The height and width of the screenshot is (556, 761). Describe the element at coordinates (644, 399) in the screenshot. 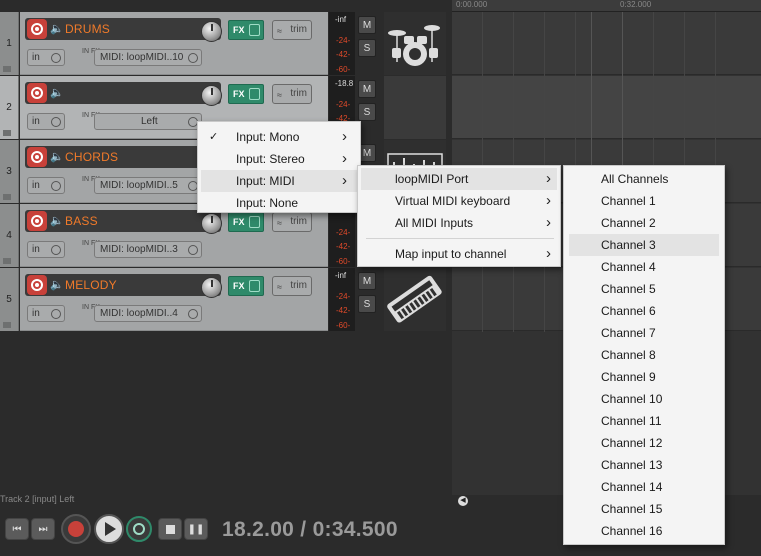

I see `menu-item-channel: Channel 10` at that location.